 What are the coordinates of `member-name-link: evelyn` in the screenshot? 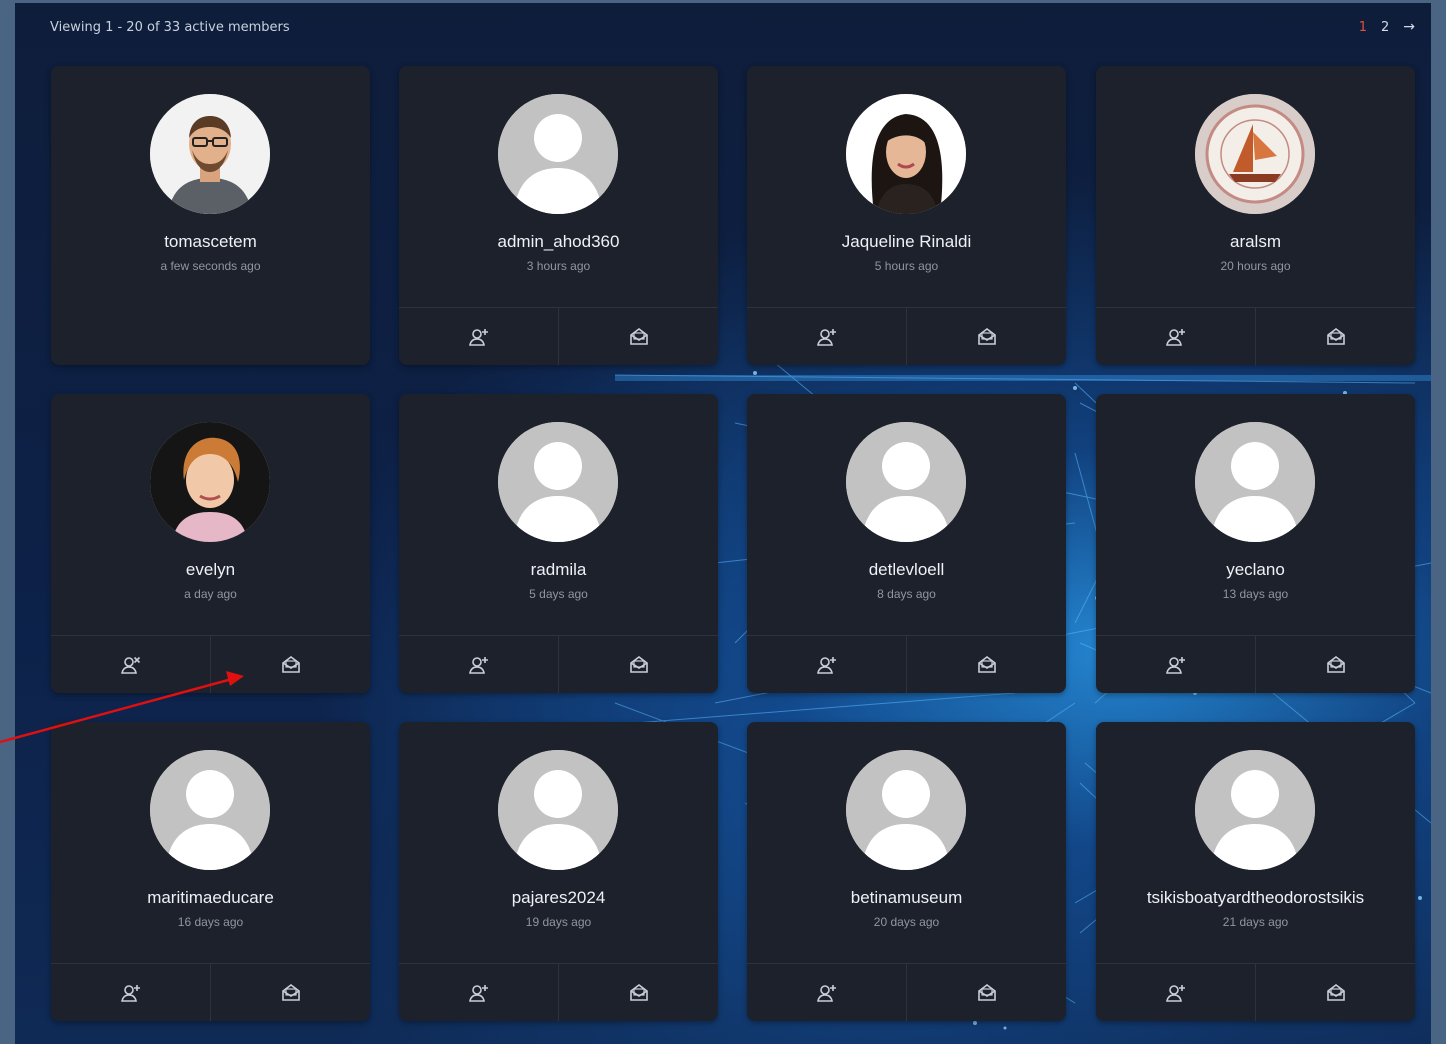 It's located at (210, 570).